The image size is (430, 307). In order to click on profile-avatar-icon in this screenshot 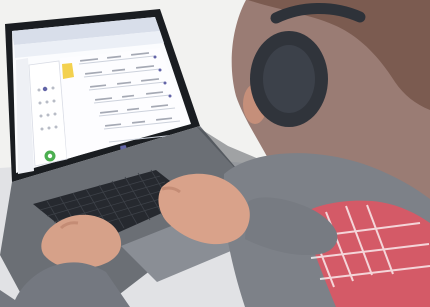, I will do `click(68, 71)`.